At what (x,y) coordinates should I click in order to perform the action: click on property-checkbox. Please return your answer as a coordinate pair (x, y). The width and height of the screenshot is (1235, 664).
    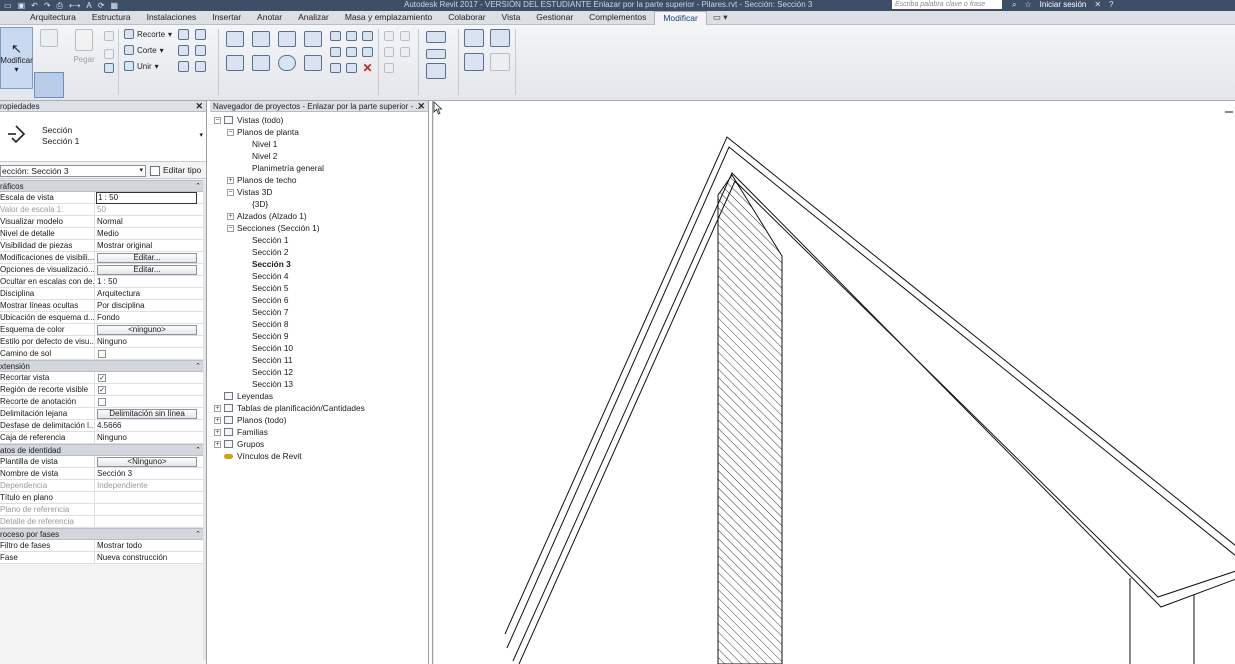
    Looking at the image, I should click on (102, 402).